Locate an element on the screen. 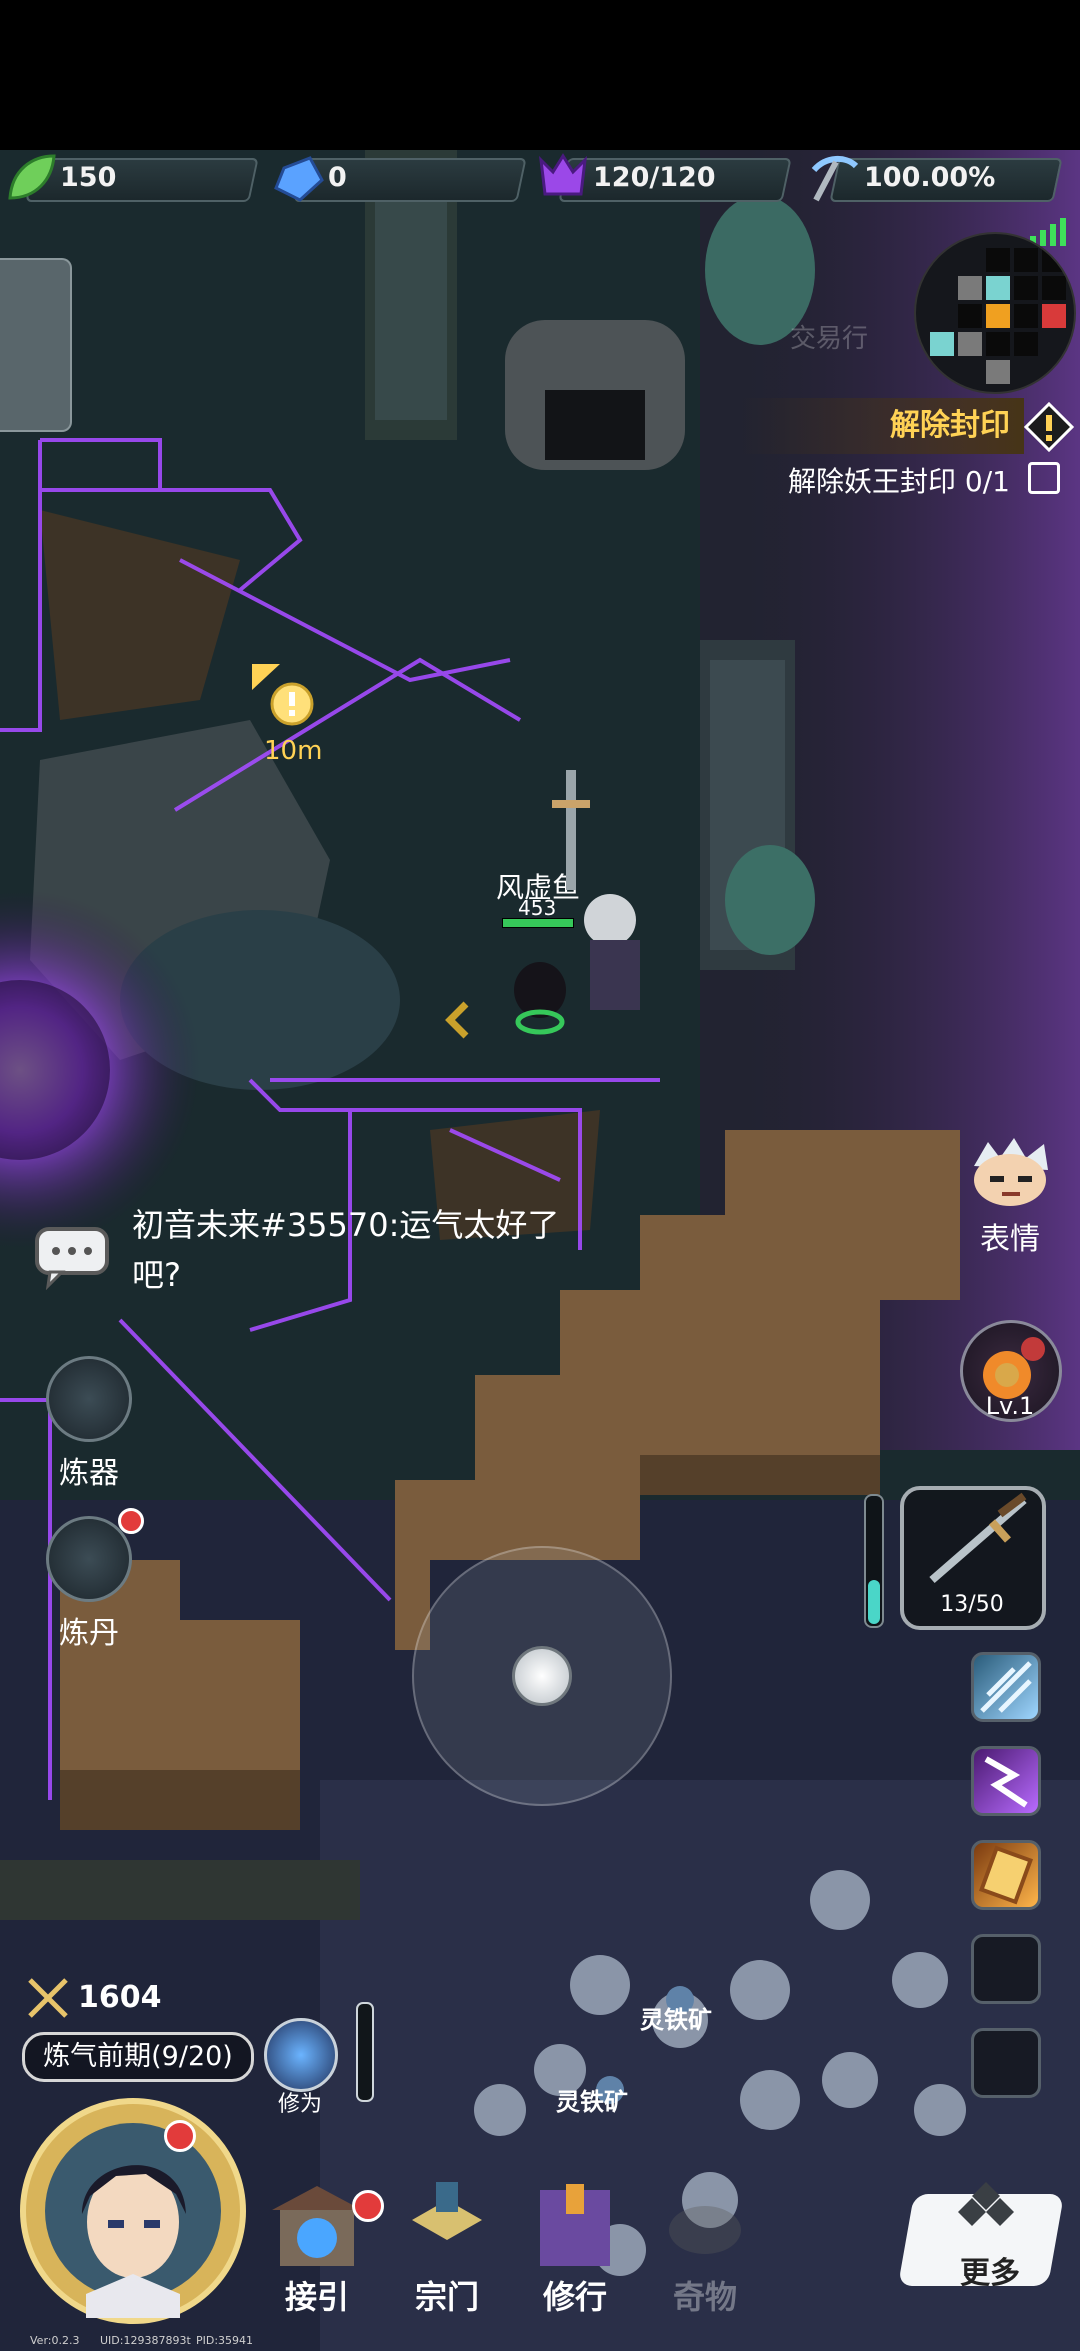 The image size is (1080, 2351). menu-treasures-label: 奇物 is located at coordinates (704, 2297).